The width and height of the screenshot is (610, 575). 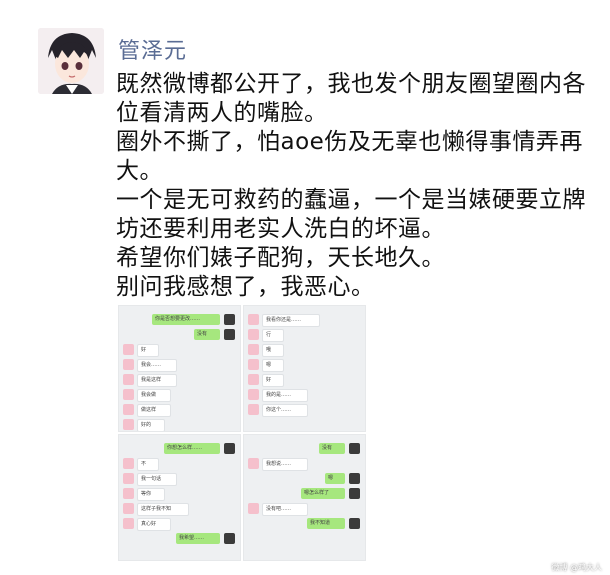 I want to click on chat-bubble: 等你, so click(x=151, y=494).